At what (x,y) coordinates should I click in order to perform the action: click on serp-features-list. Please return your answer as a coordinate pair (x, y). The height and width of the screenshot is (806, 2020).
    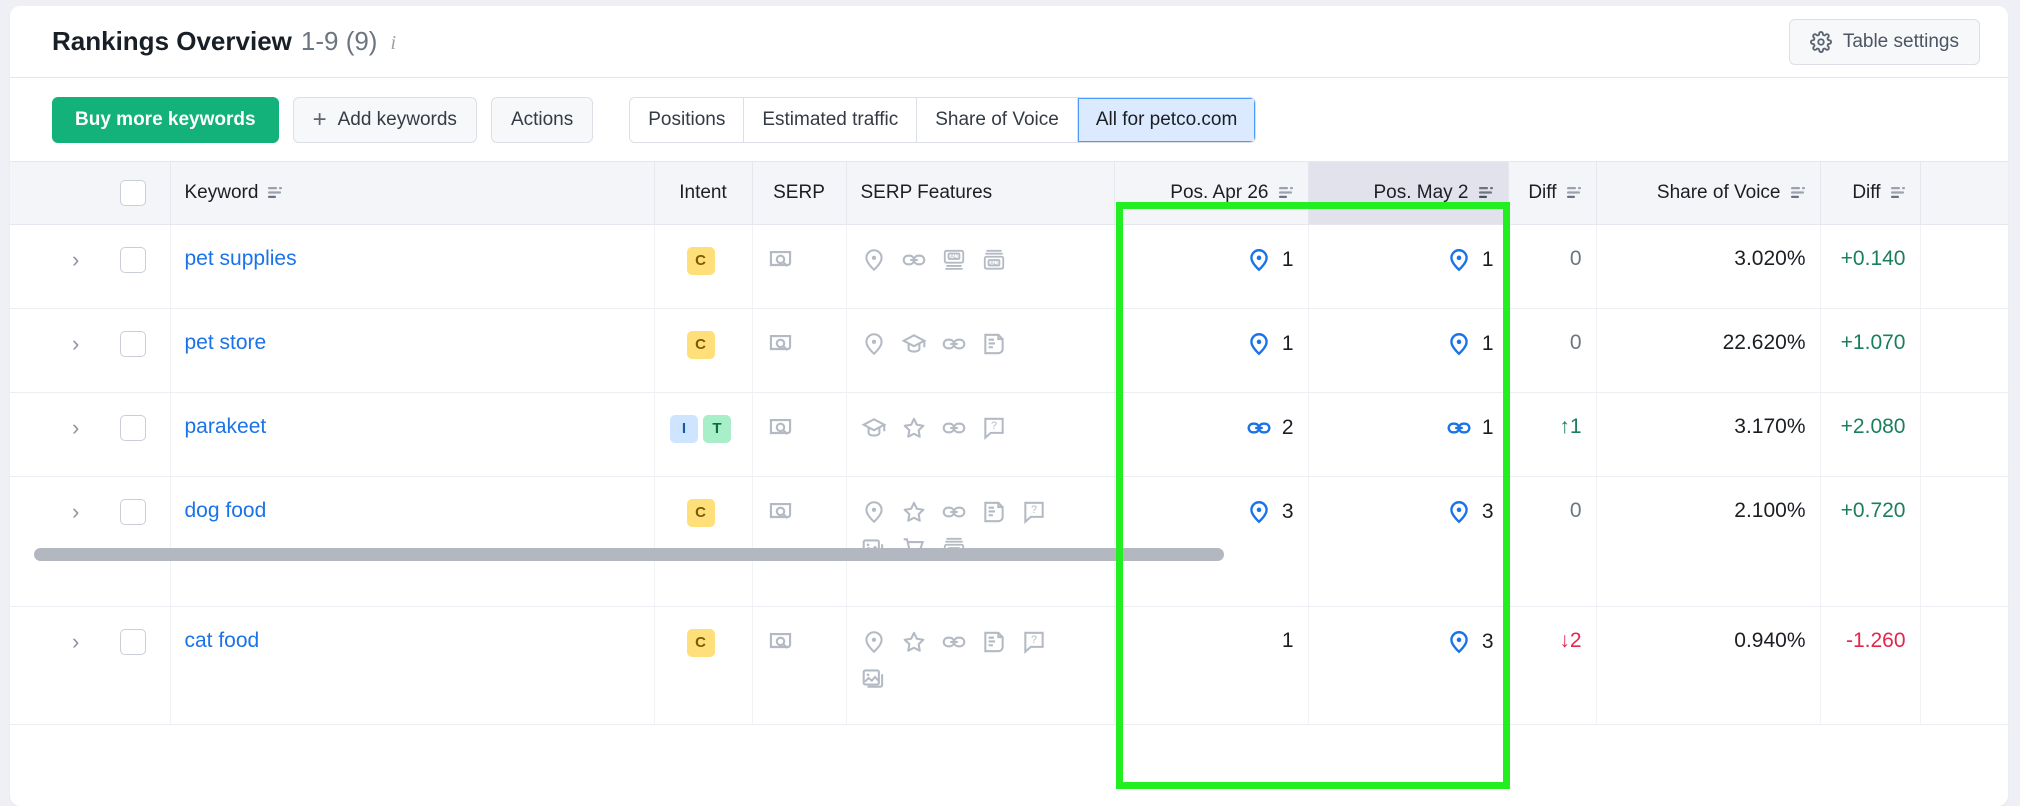
    Looking at the image, I should click on (966, 344).